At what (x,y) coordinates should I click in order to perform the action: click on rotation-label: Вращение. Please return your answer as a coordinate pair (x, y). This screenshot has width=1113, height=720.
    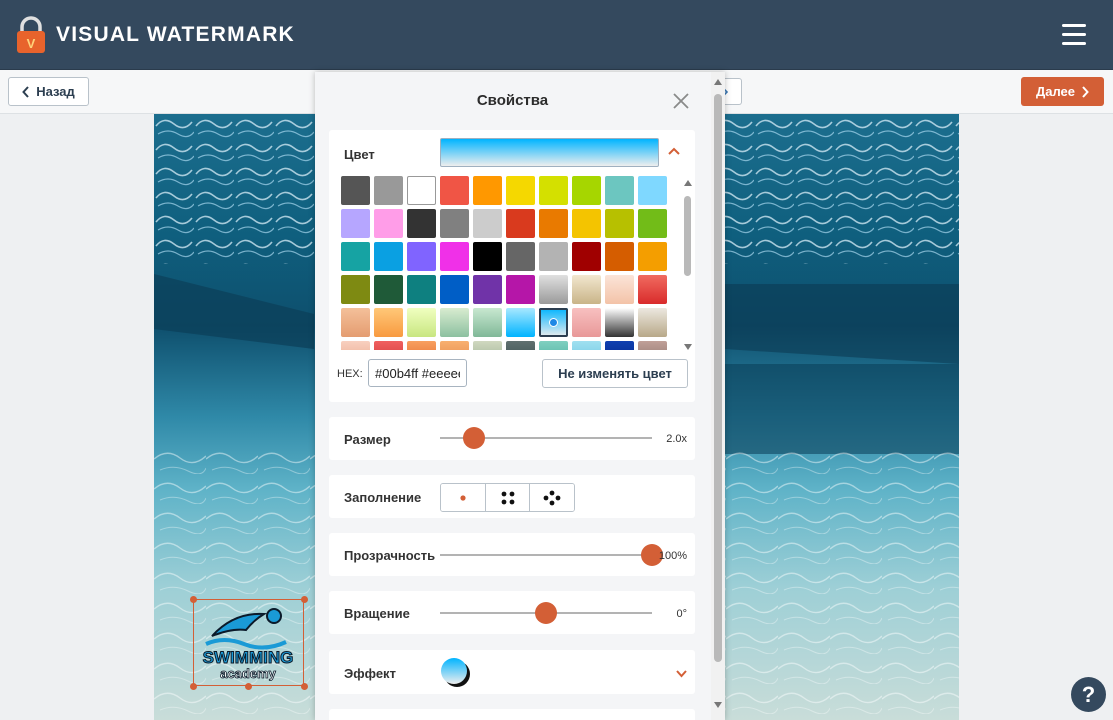
    Looking at the image, I should click on (377, 613).